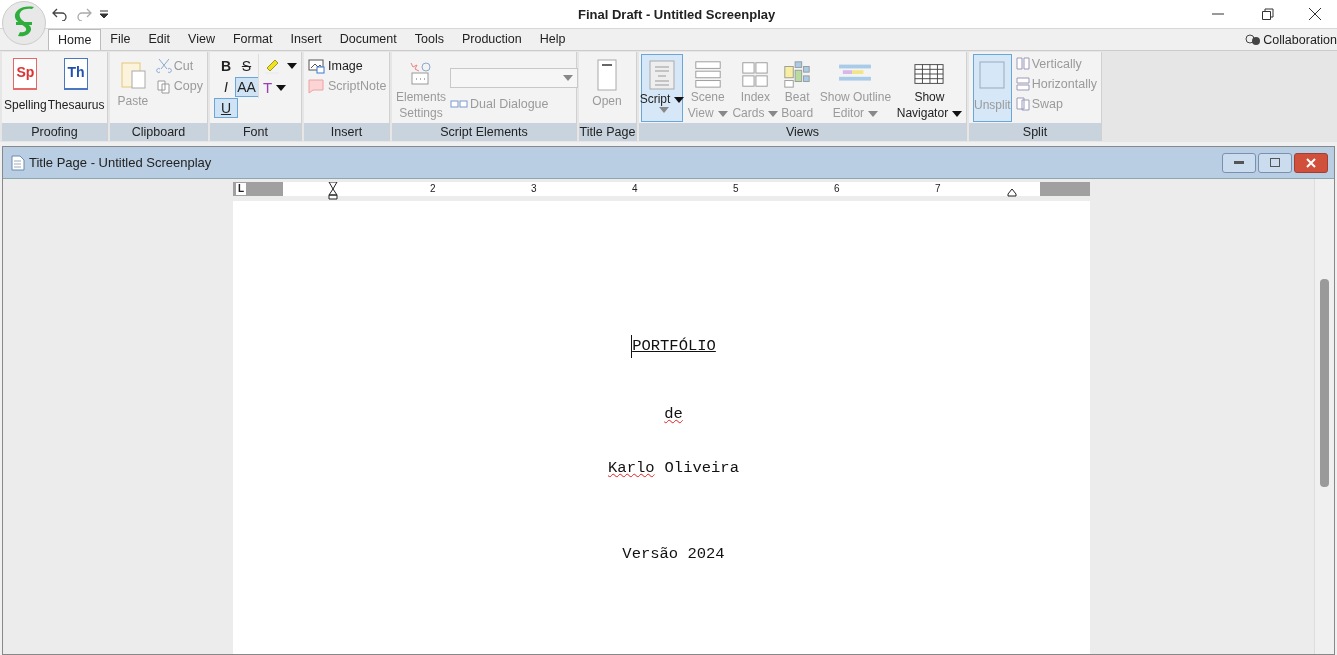 Image resolution: width=1337 pixels, height=655 pixels. Describe the element at coordinates (333, 191) in the screenshot. I see `left-indent-marker` at that location.